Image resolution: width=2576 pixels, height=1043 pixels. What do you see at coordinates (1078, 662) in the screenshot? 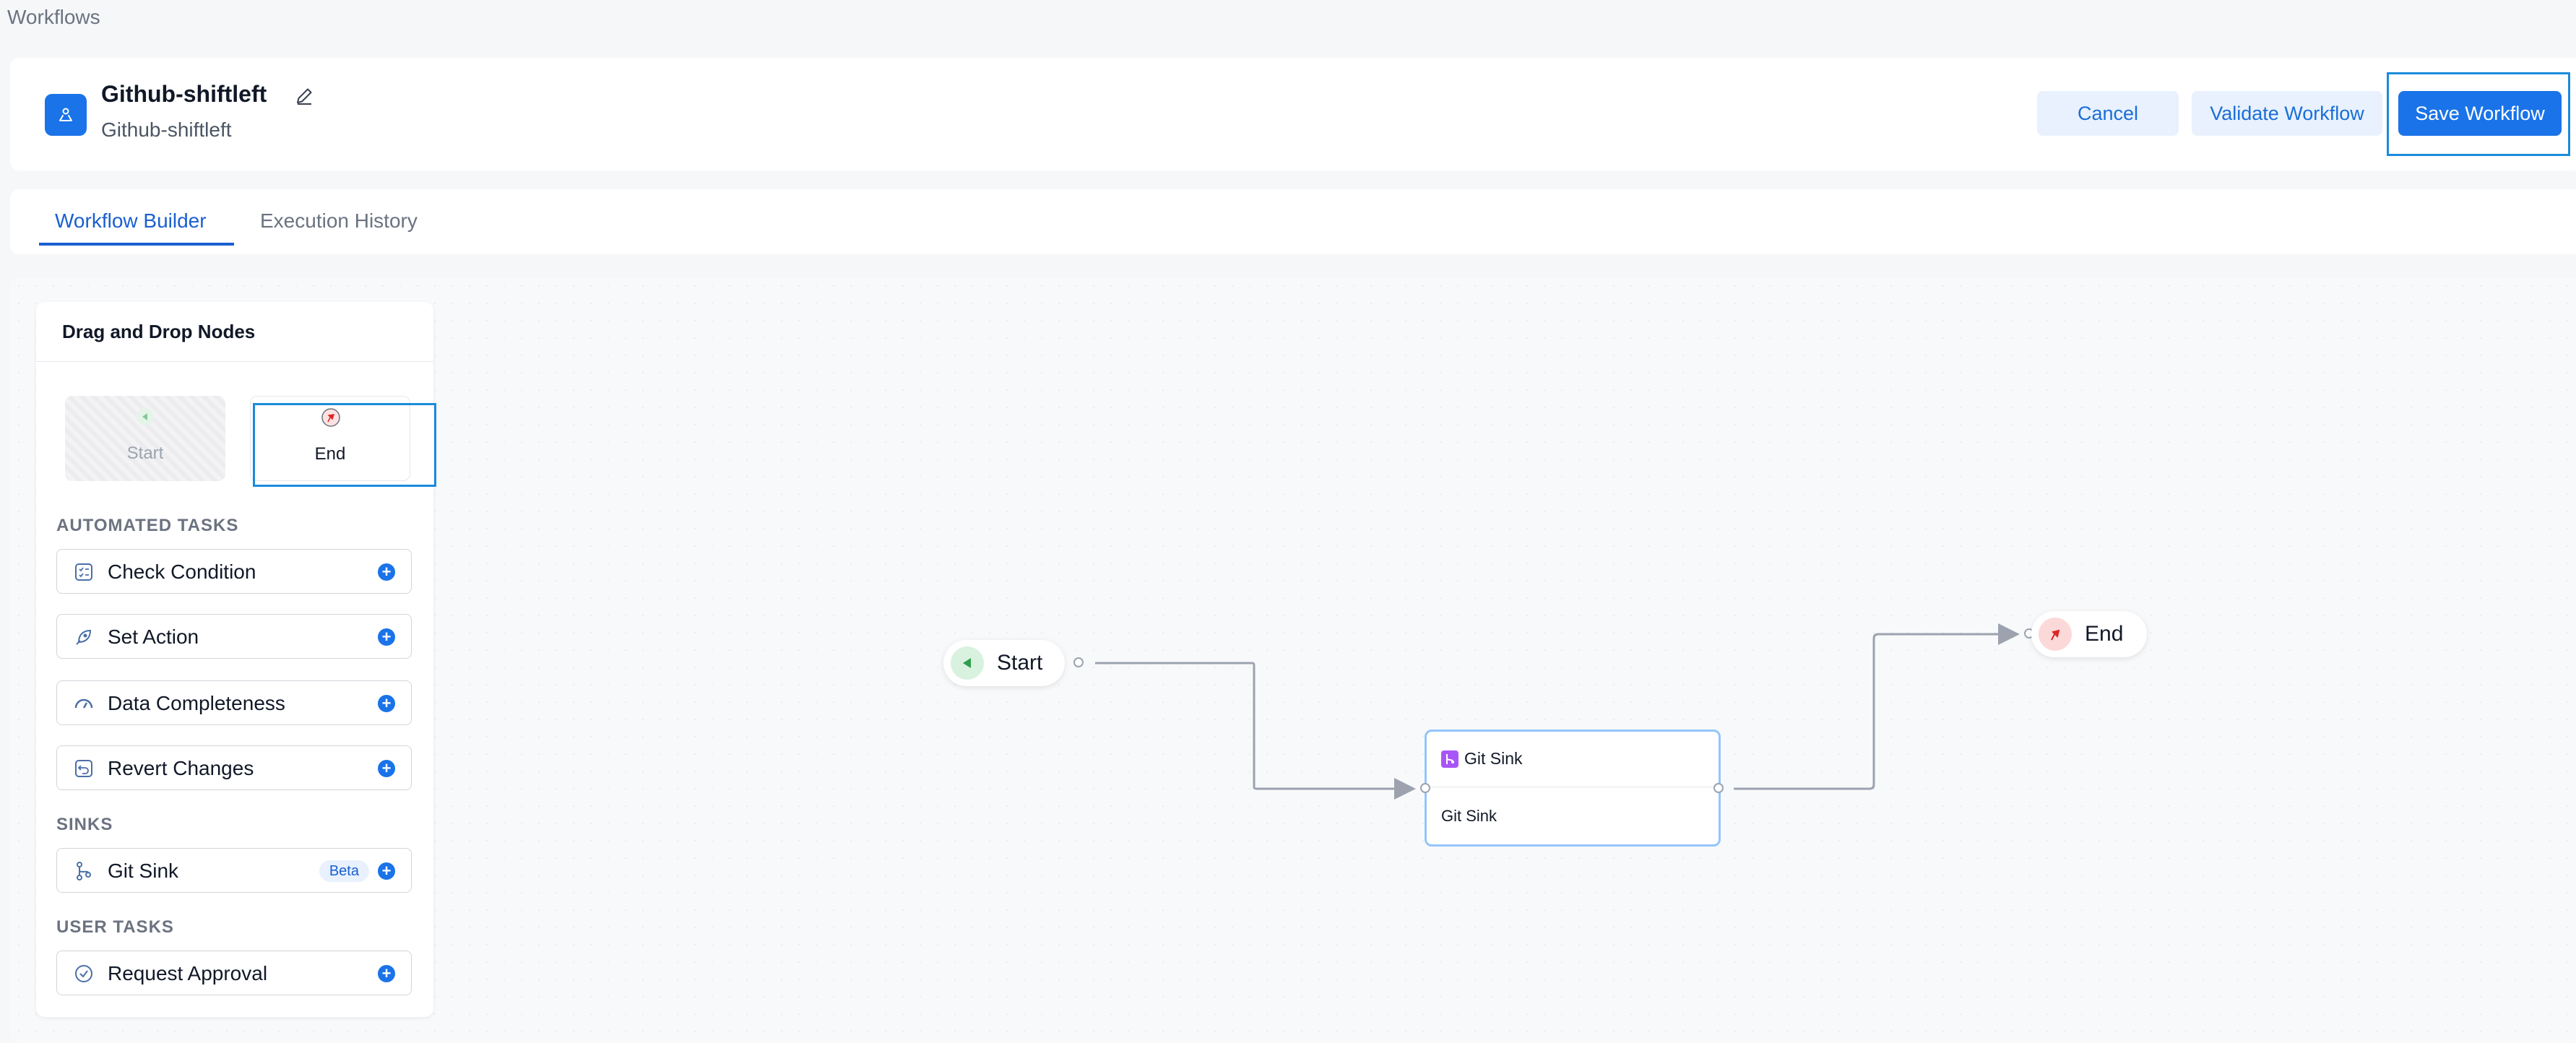
I see `start-output-port` at bounding box center [1078, 662].